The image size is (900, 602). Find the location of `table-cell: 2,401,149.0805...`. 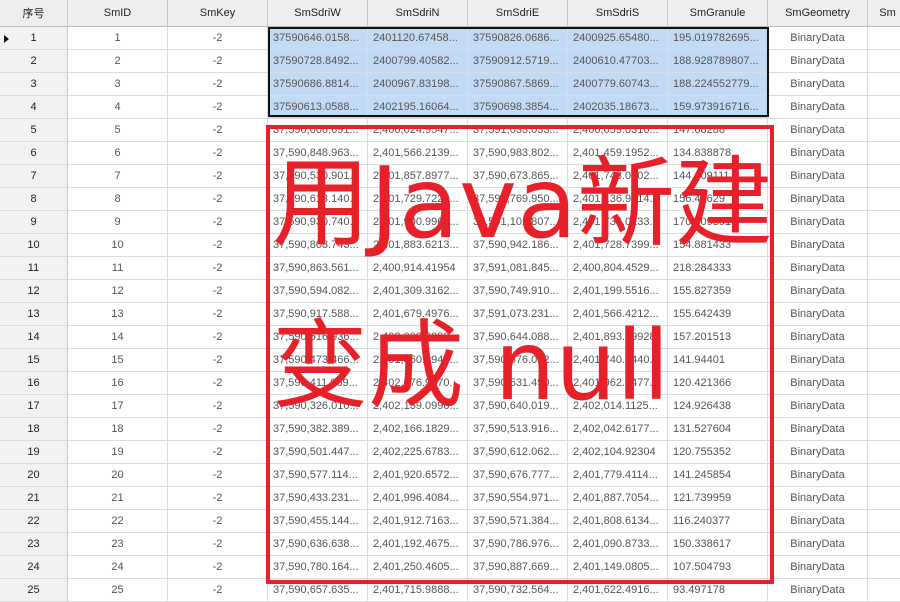

table-cell: 2,401,149.0805... is located at coordinates (618, 567).